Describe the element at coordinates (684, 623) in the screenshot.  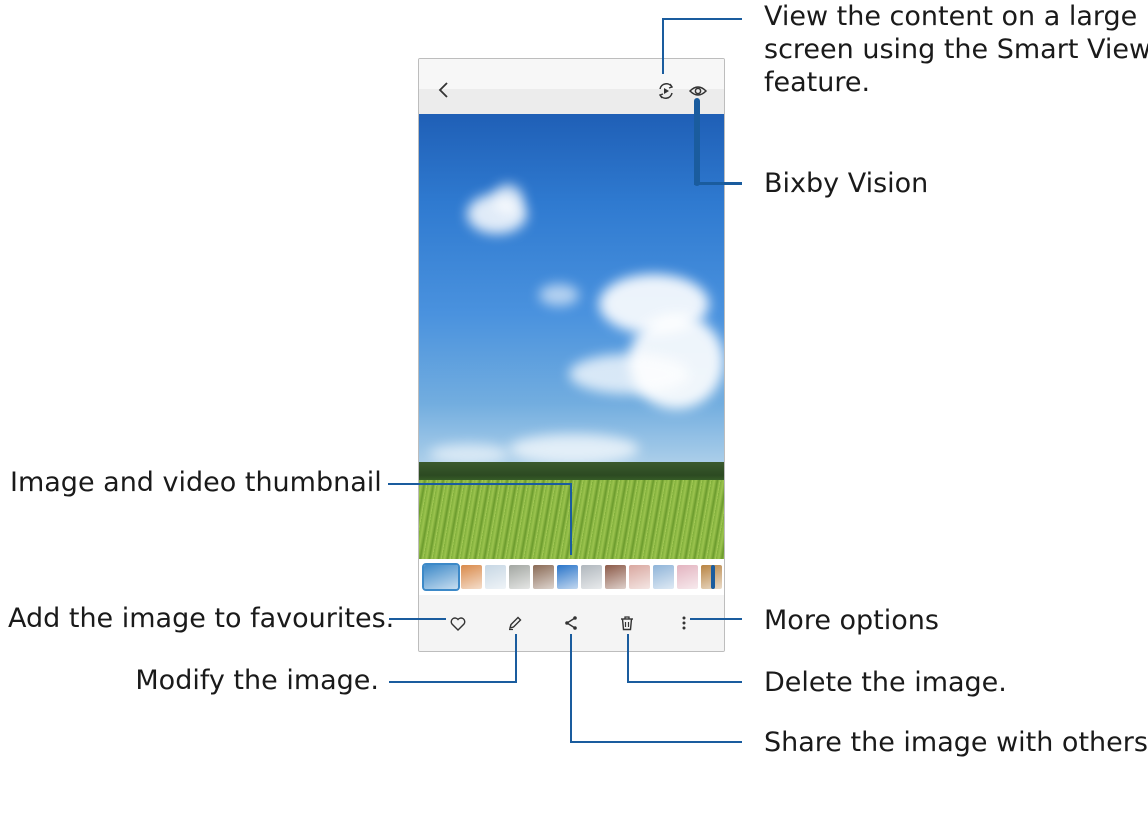
I see `more-vertical-icon` at that location.